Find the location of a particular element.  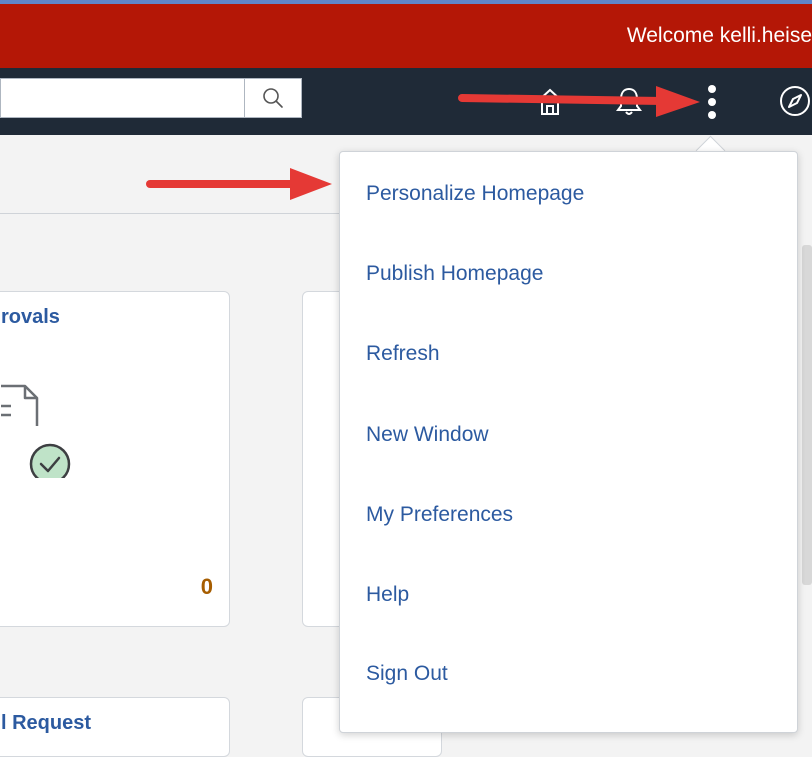

homepage-banner-divider is located at coordinates (170, 213).